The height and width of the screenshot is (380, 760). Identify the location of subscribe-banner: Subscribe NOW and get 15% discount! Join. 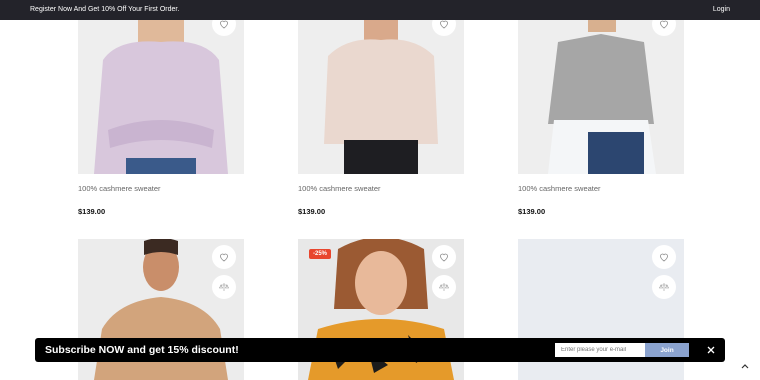
(380, 350).